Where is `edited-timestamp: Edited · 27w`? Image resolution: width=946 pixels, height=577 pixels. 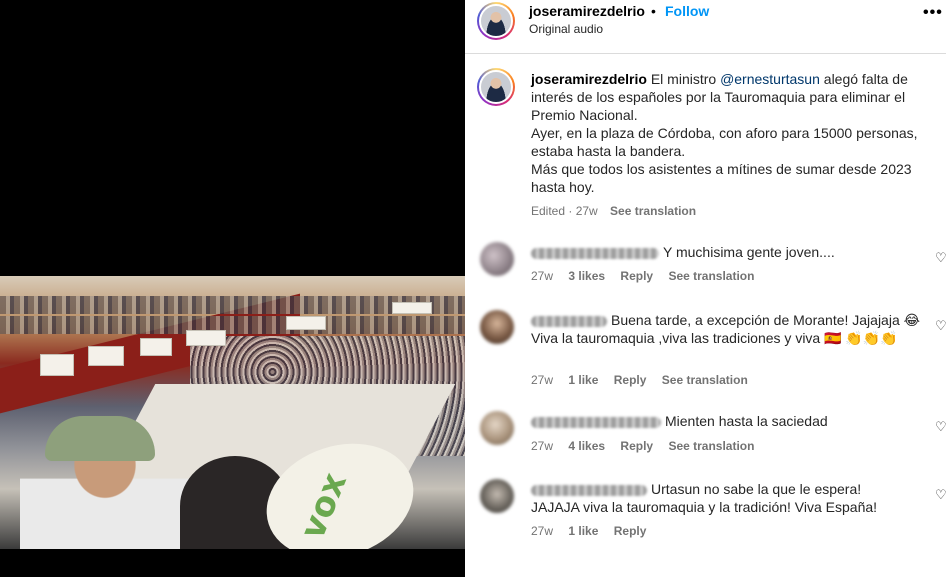
edited-timestamp: Edited · 27w is located at coordinates (564, 211).